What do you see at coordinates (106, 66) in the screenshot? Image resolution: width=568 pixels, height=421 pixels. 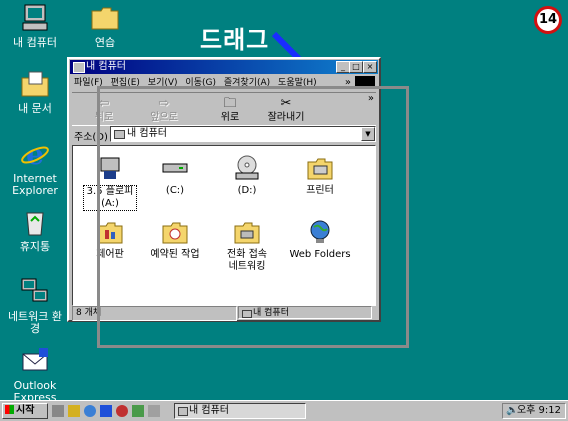 I see `window-title: 내 컴퓨터` at bounding box center [106, 66].